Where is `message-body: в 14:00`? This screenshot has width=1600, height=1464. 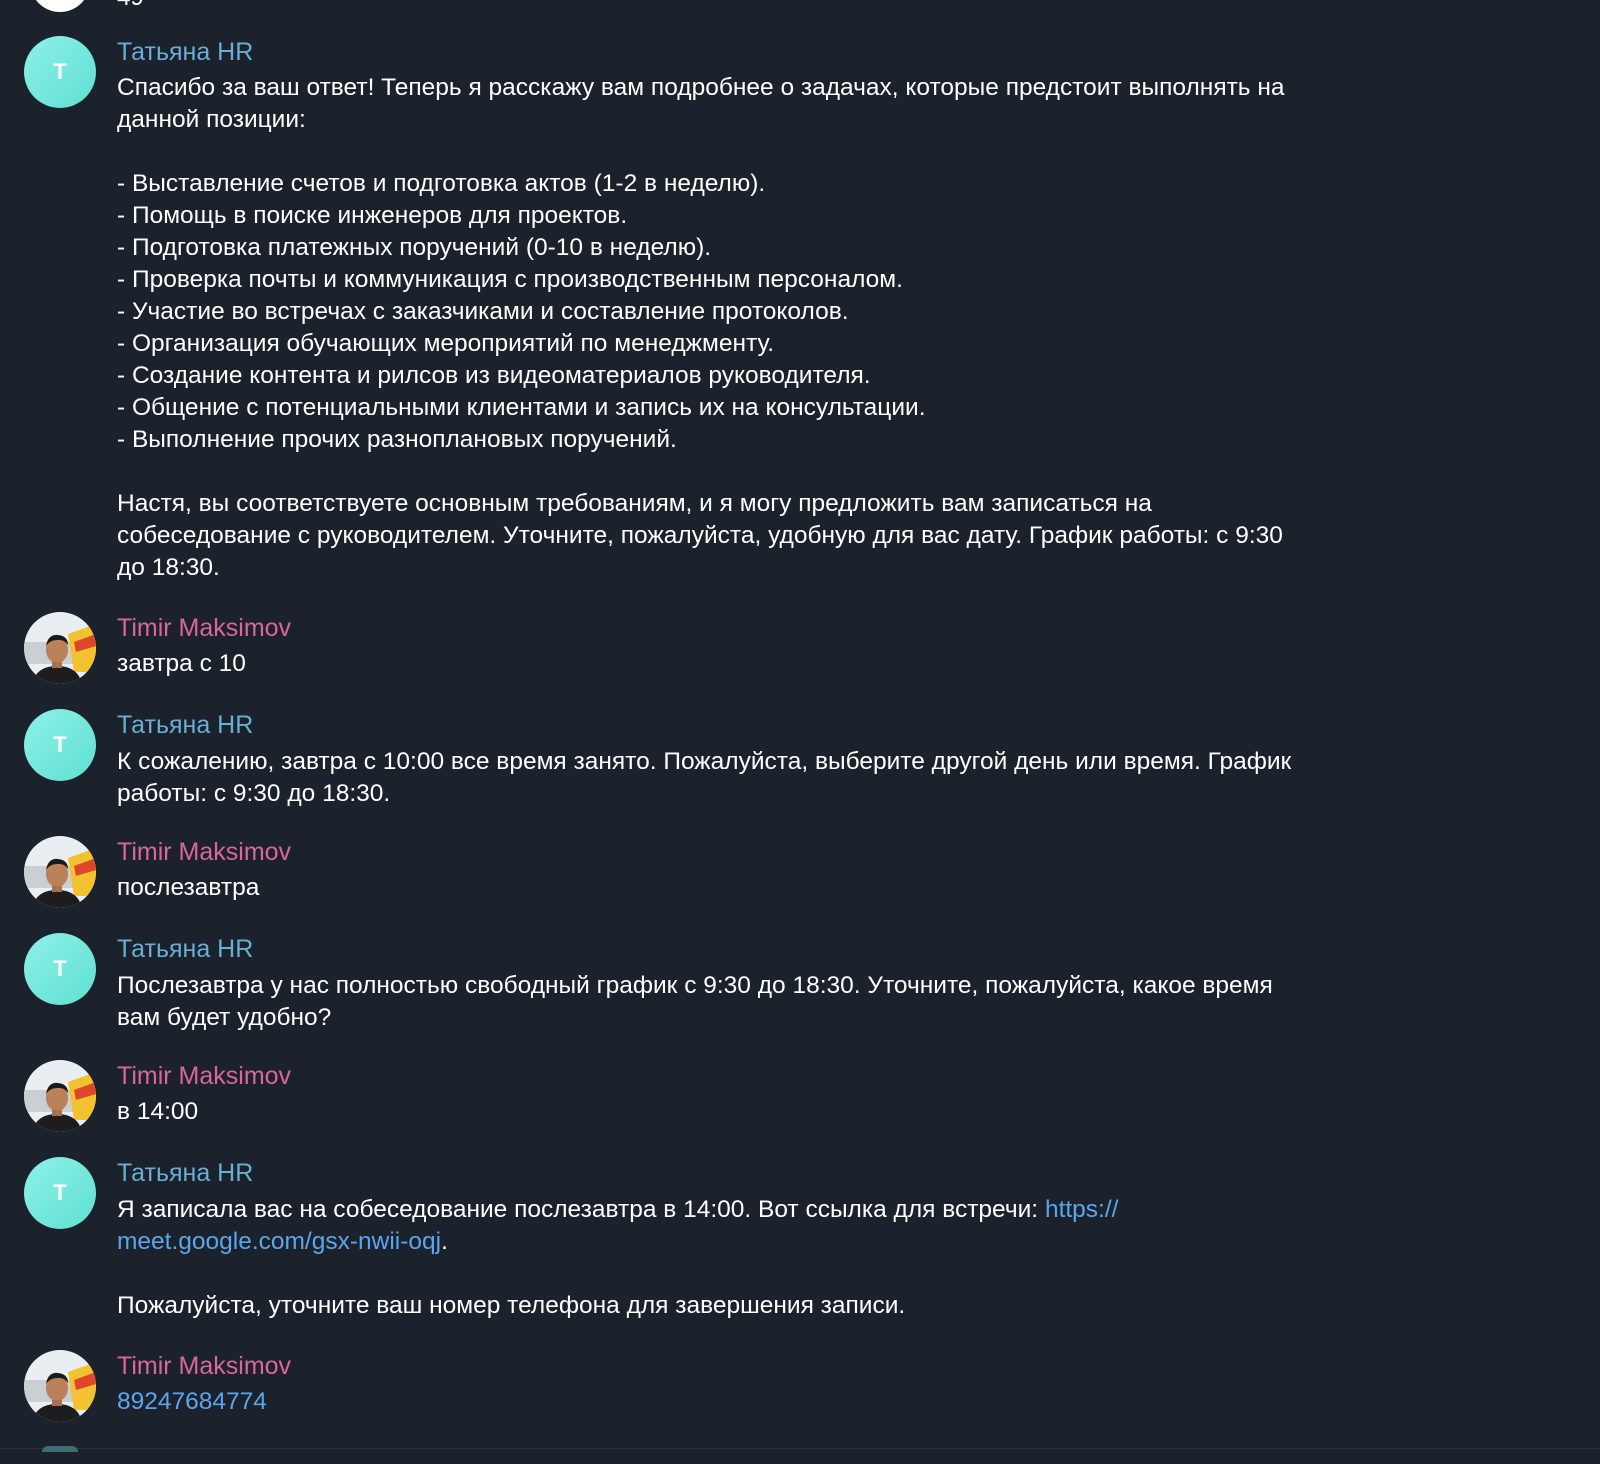
message-body: в 14:00 is located at coordinates (777, 1112).